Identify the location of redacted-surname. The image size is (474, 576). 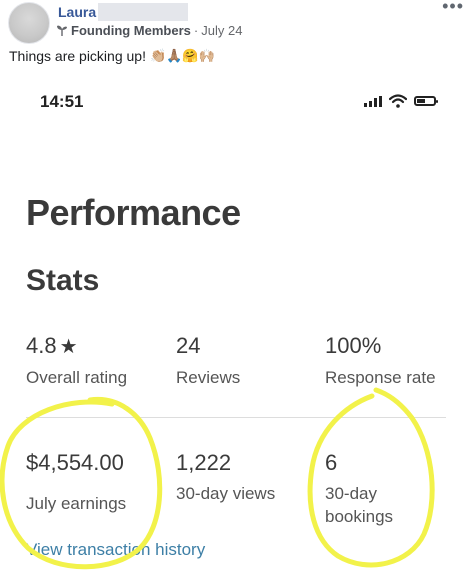
(143, 12).